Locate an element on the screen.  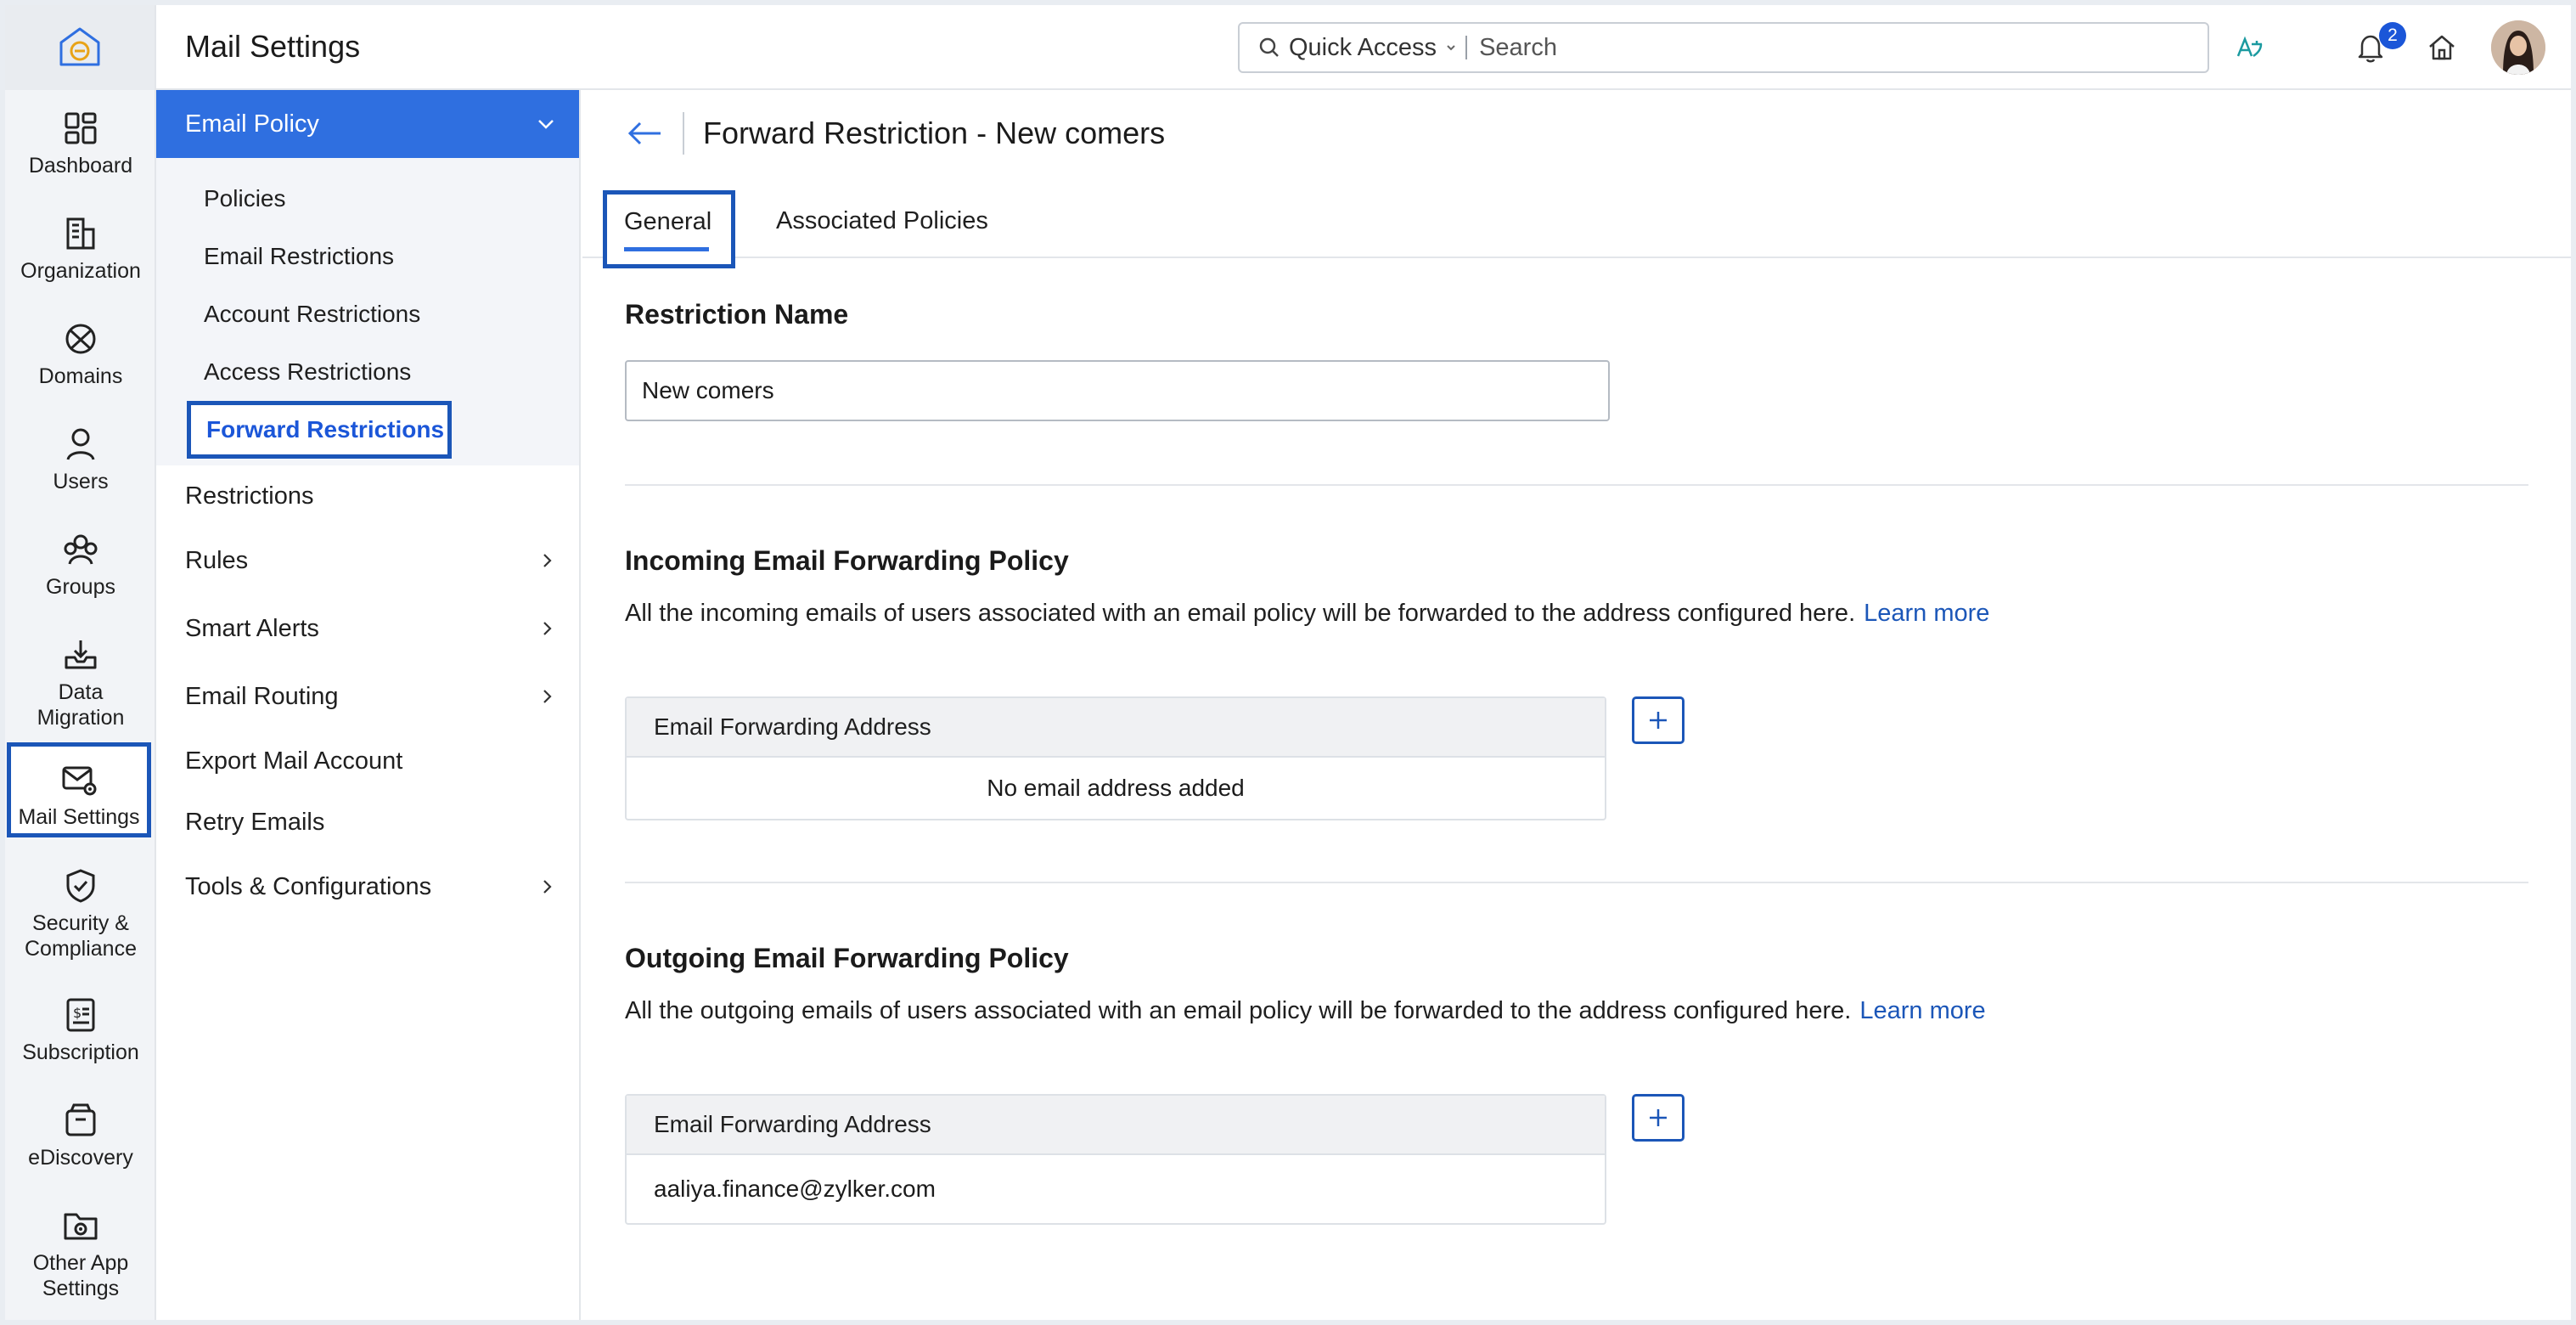
rail-label: Subscription is located at coordinates (80, 1052).